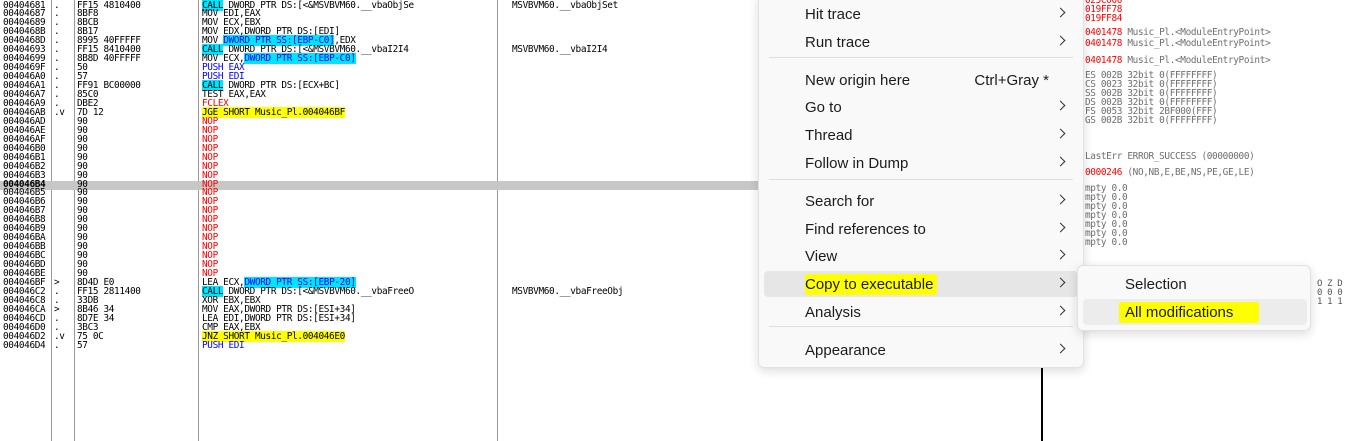 This screenshot has width=1350, height=441. What do you see at coordinates (921, 135) in the screenshot?
I see `menu-item-thread: Thread` at bounding box center [921, 135].